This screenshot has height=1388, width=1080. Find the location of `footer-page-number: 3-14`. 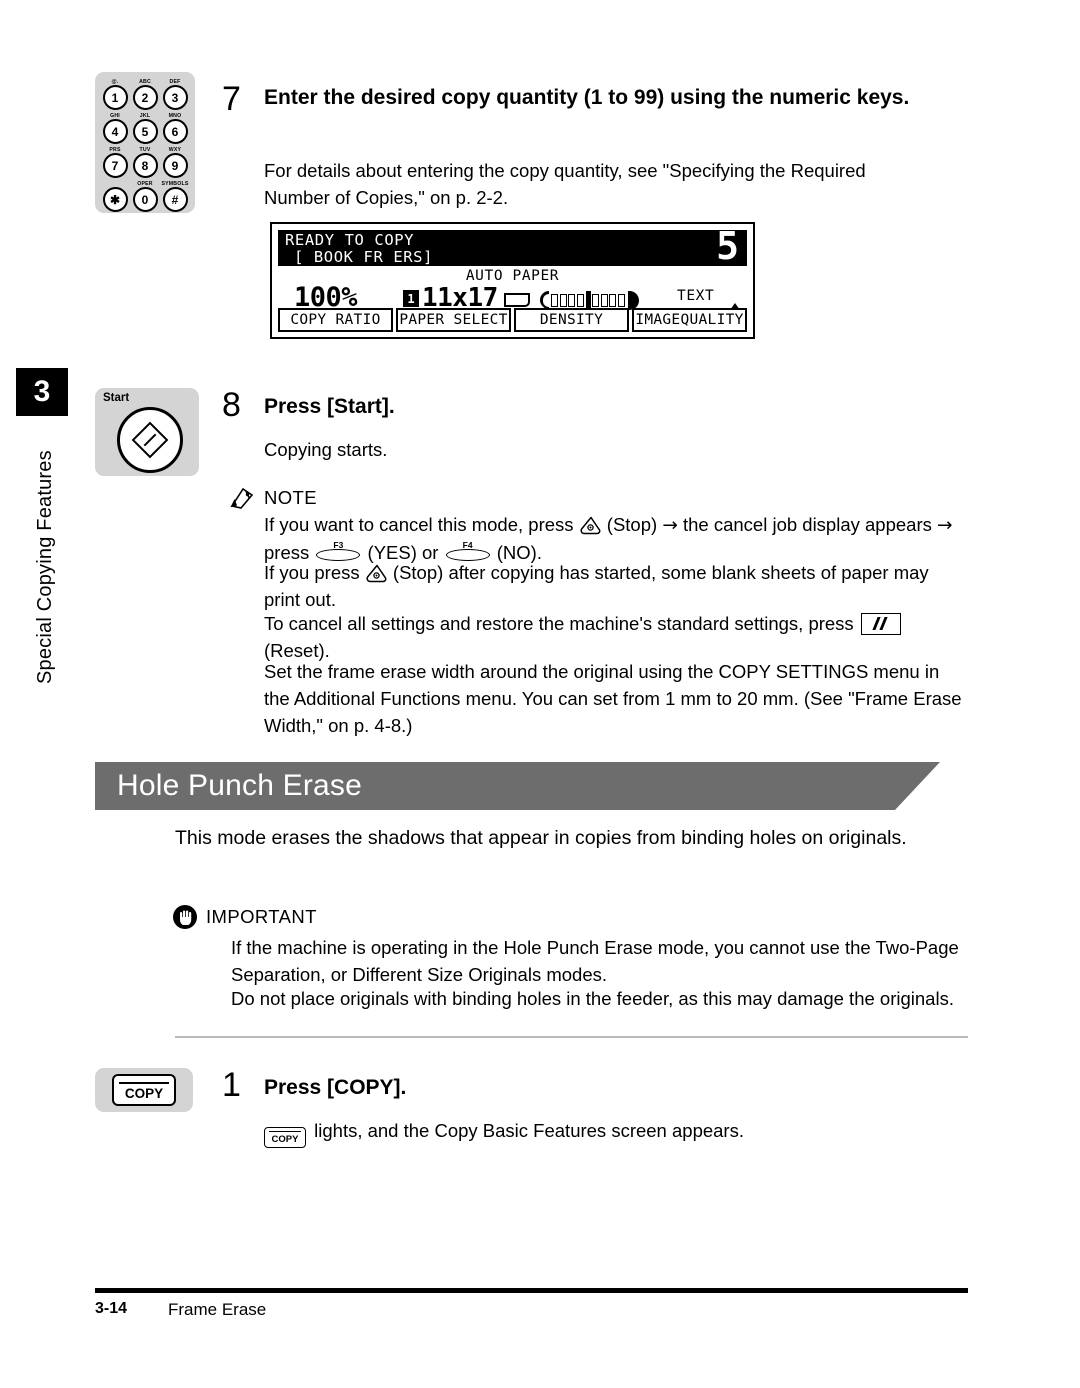

footer-page-number: 3-14 is located at coordinates (111, 1308).